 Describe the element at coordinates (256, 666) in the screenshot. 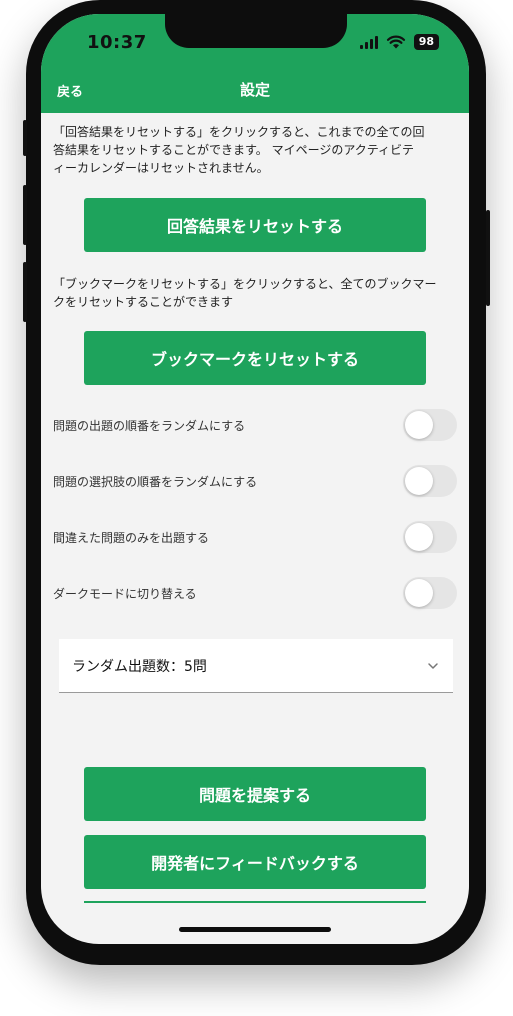

I see `random-count-select: ランダム出題数：5問` at that location.